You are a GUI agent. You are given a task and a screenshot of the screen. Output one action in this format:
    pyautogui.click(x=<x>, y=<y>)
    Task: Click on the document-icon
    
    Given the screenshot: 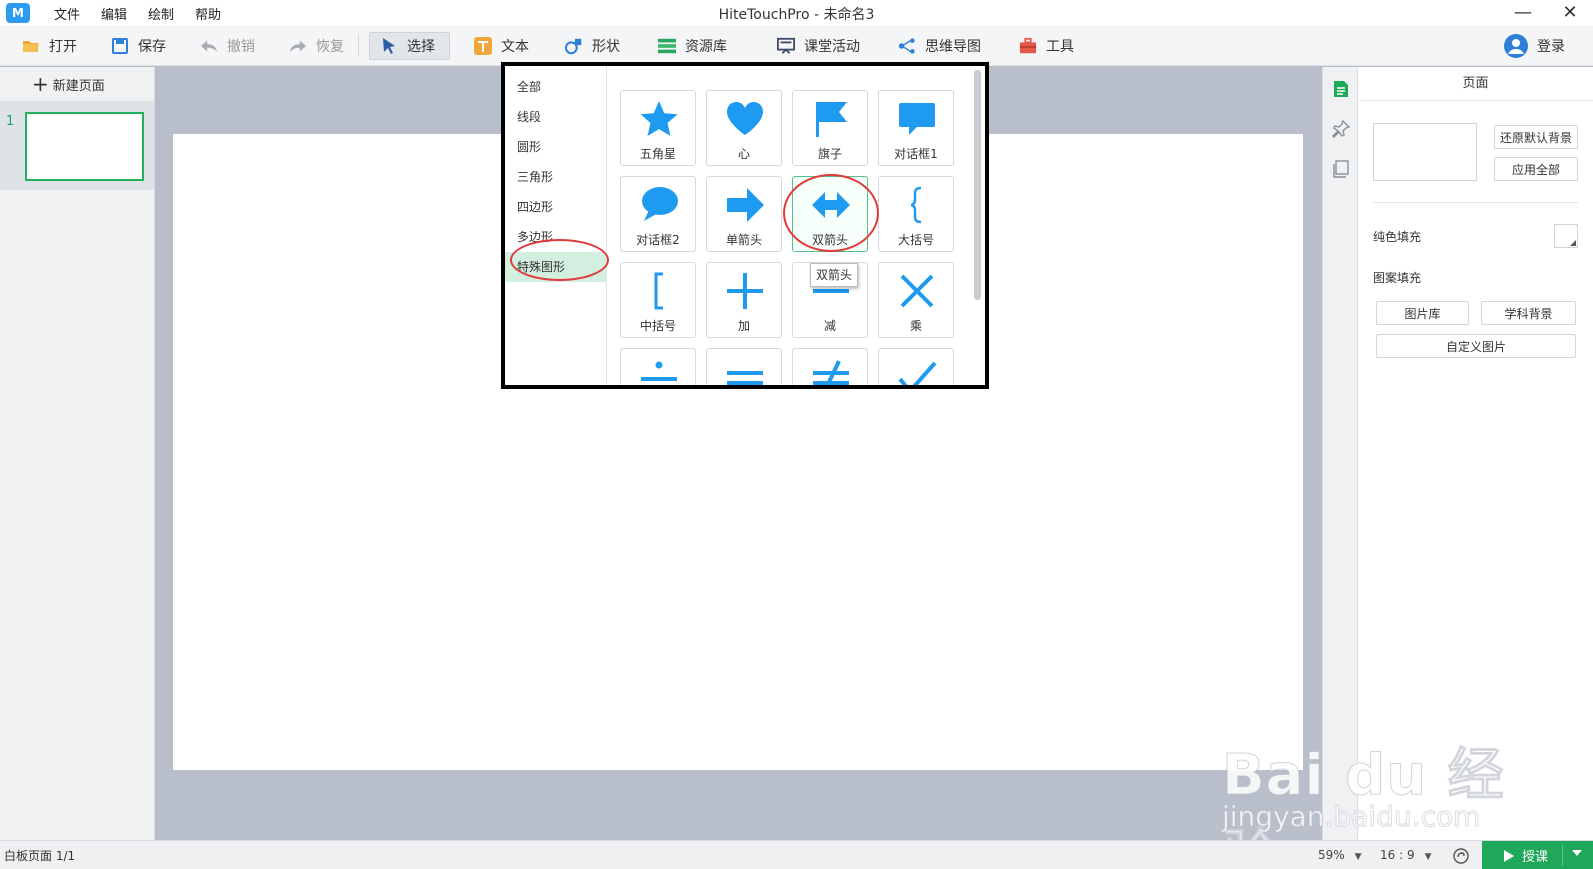 What is the action you would take?
    pyautogui.click(x=1341, y=89)
    